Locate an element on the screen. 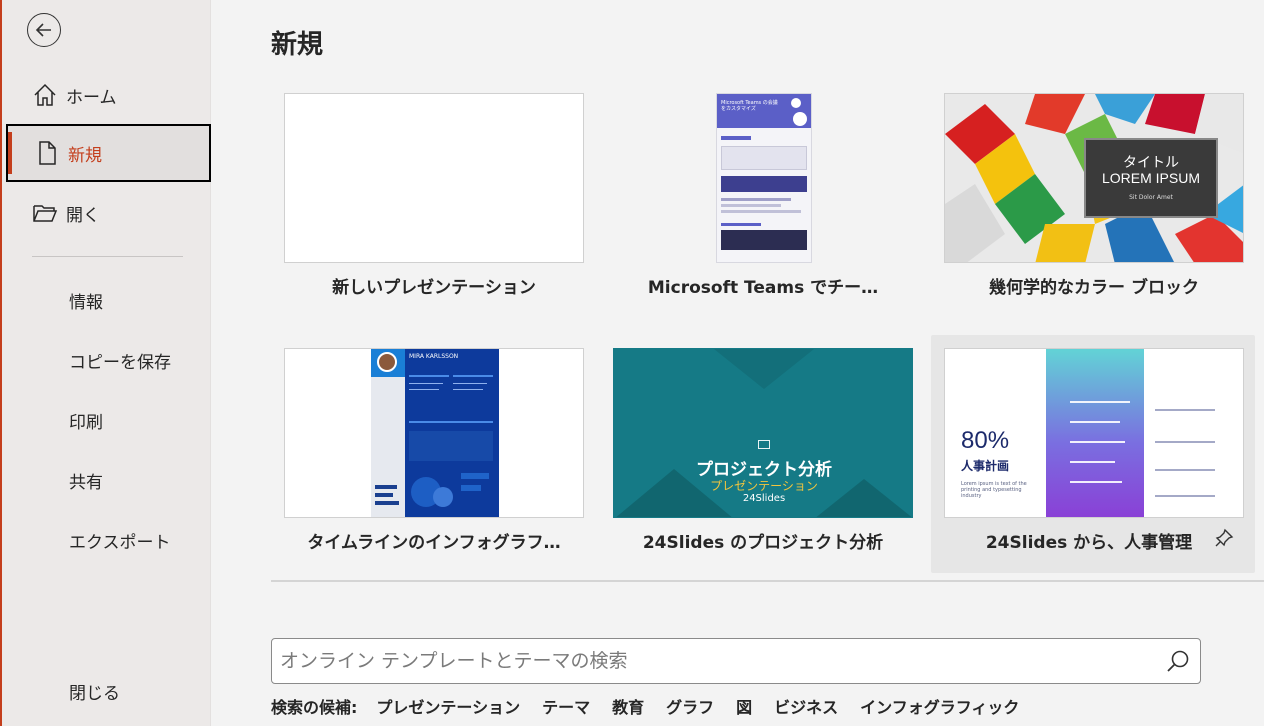  open-folder-icon is located at coordinates (45, 213).